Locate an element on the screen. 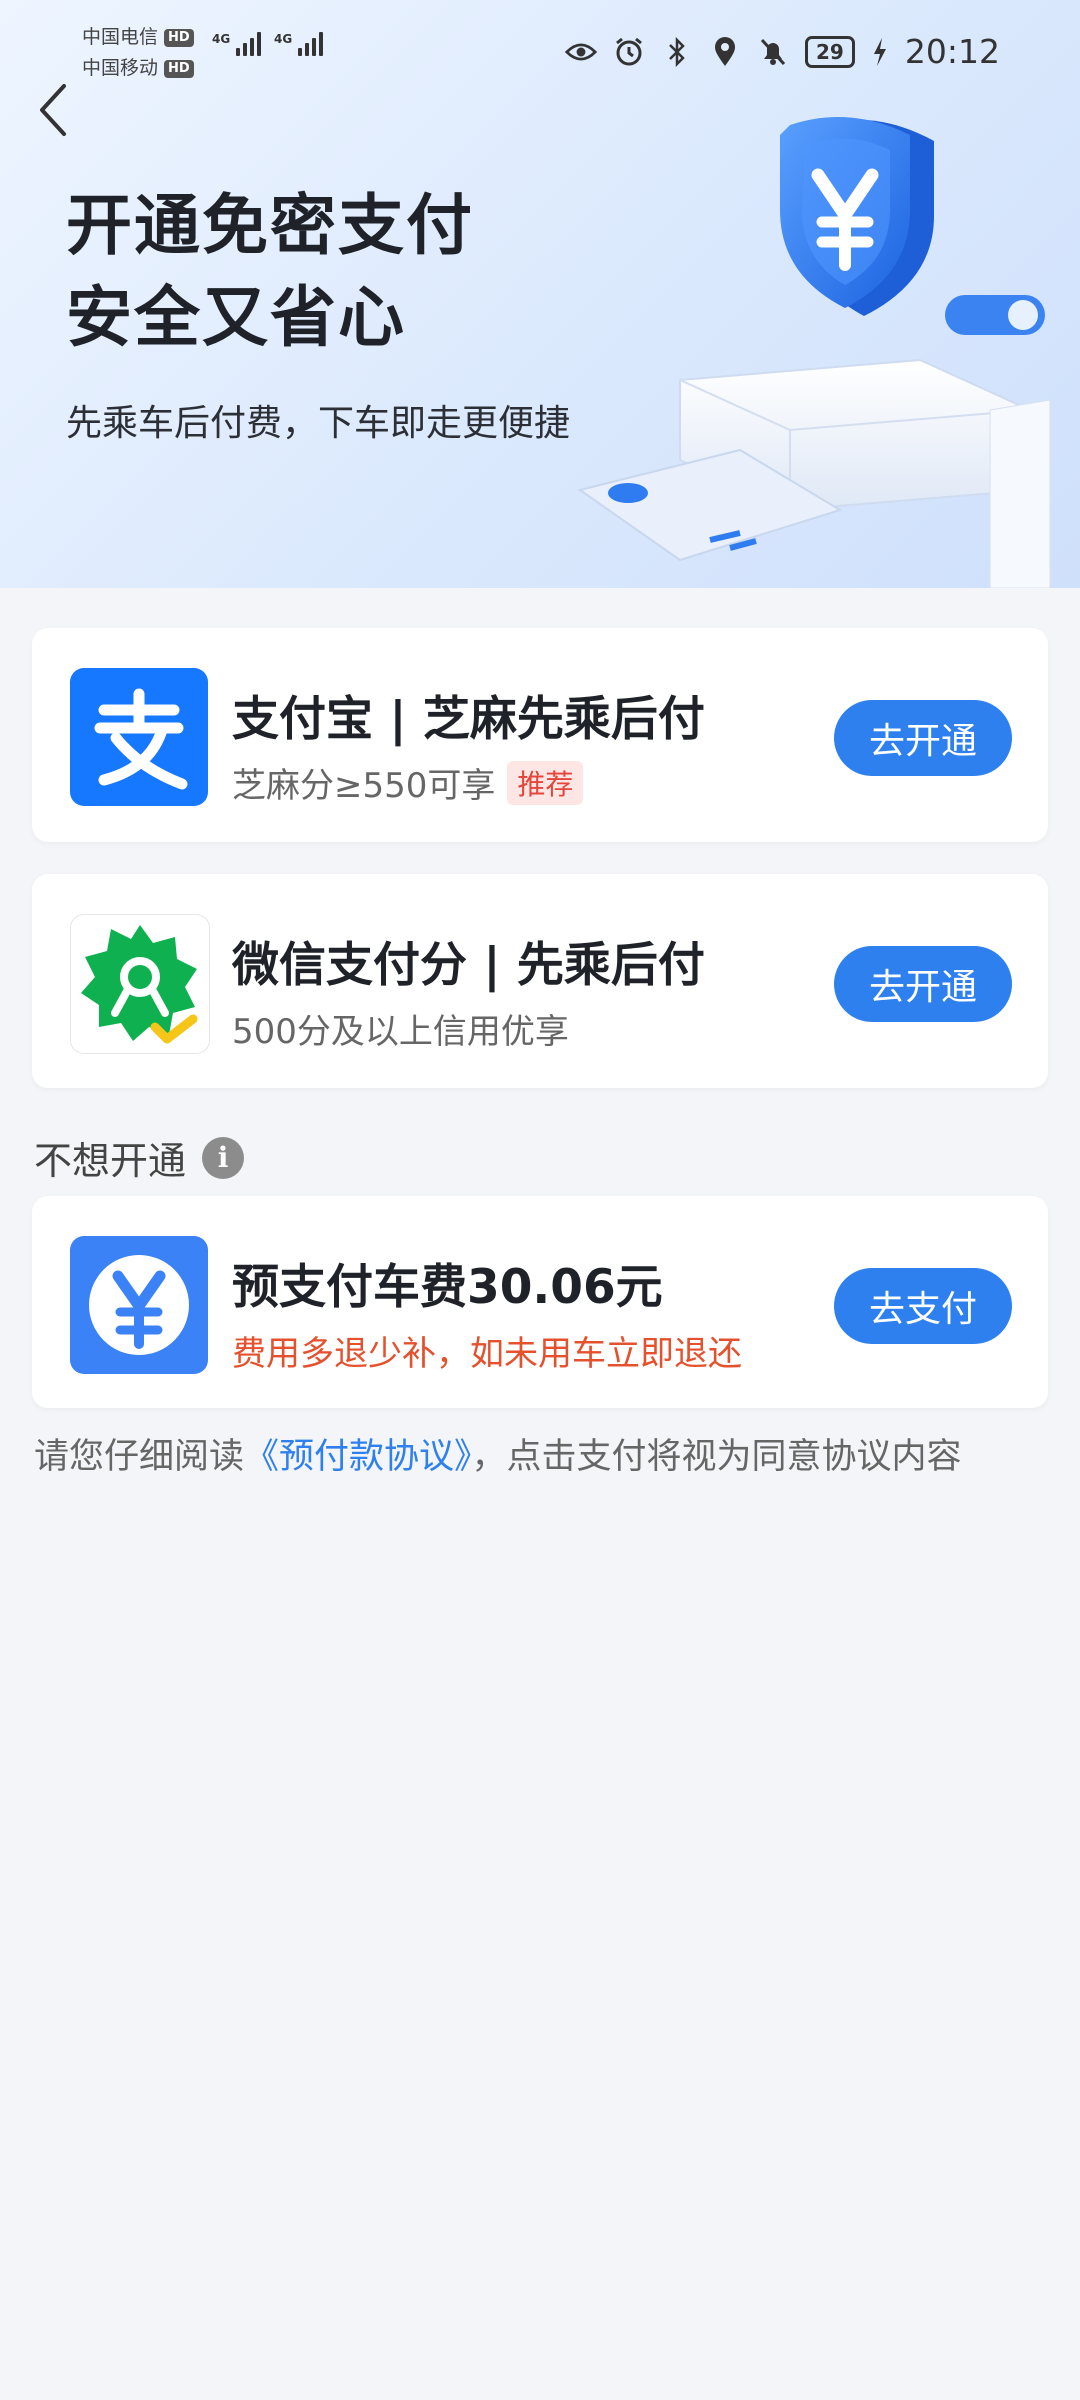 This screenshot has height=2400, width=1080. alipay-option-card: 支付宝 | 芝麻先乘后付 芝麻分≥550可享 推荐 去开通 is located at coordinates (540, 735).